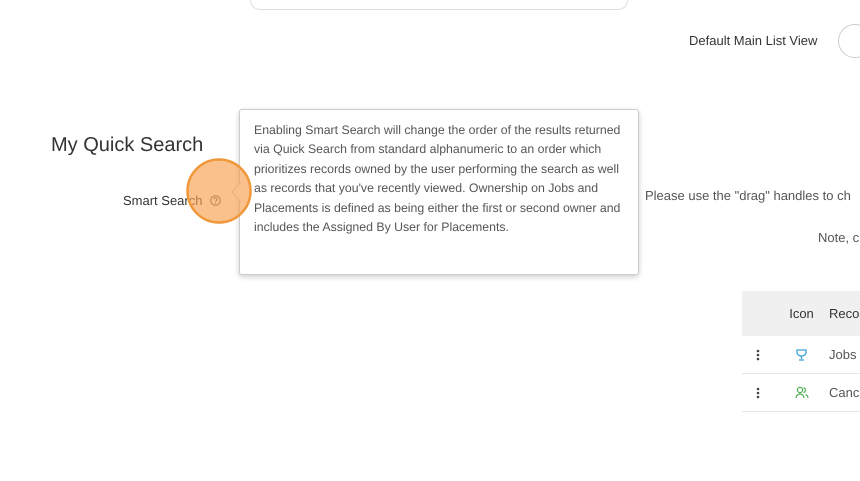 Image resolution: width=860 pixels, height=481 pixels. What do you see at coordinates (439, 5) in the screenshot?
I see `search-field` at bounding box center [439, 5].